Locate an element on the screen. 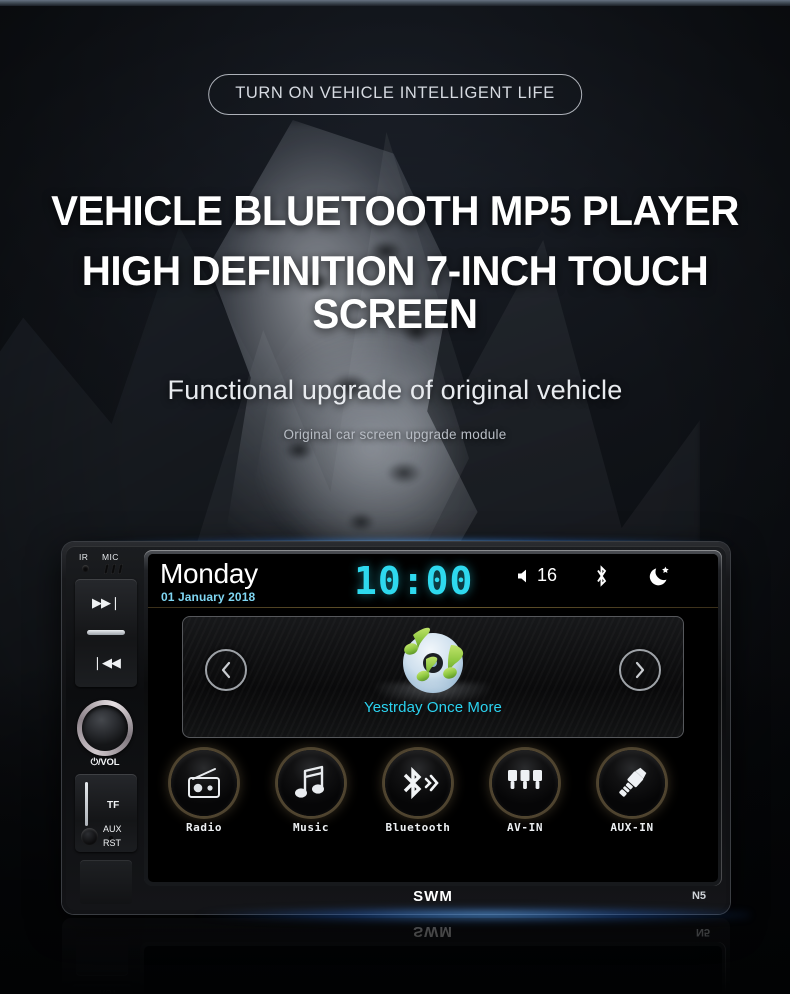 The height and width of the screenshot is (994, 790). aux-jack-icon is located at coordinates (633, 782).